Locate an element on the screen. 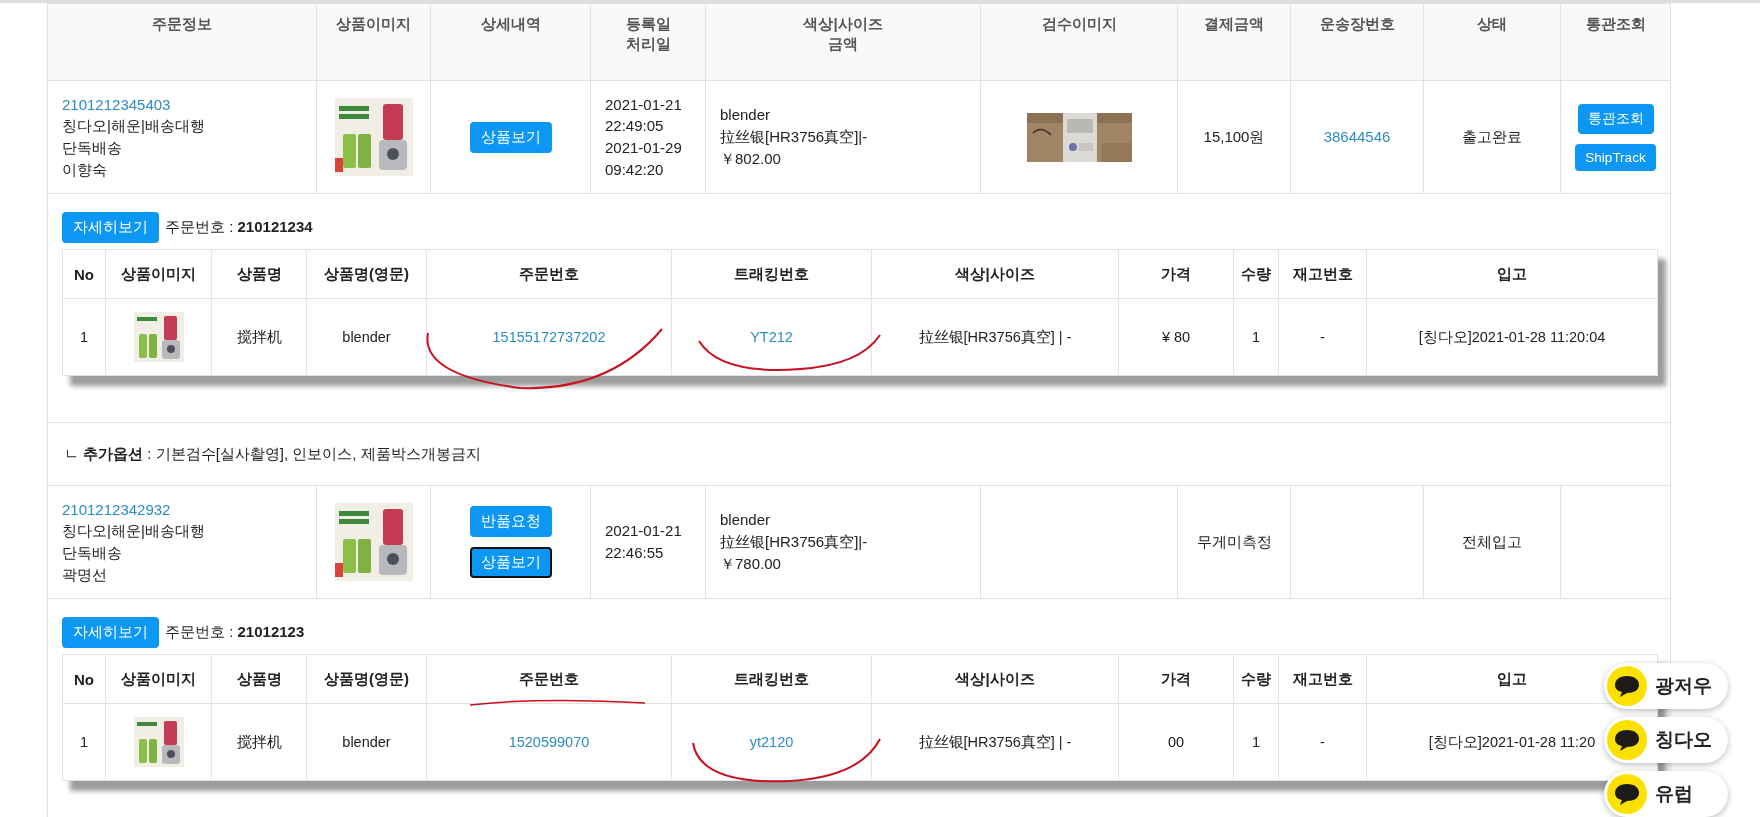 Image resolution: width=1760 pixels, height=817 pixels. product-text: ￥802.00 is located at coordinates (751, 158).